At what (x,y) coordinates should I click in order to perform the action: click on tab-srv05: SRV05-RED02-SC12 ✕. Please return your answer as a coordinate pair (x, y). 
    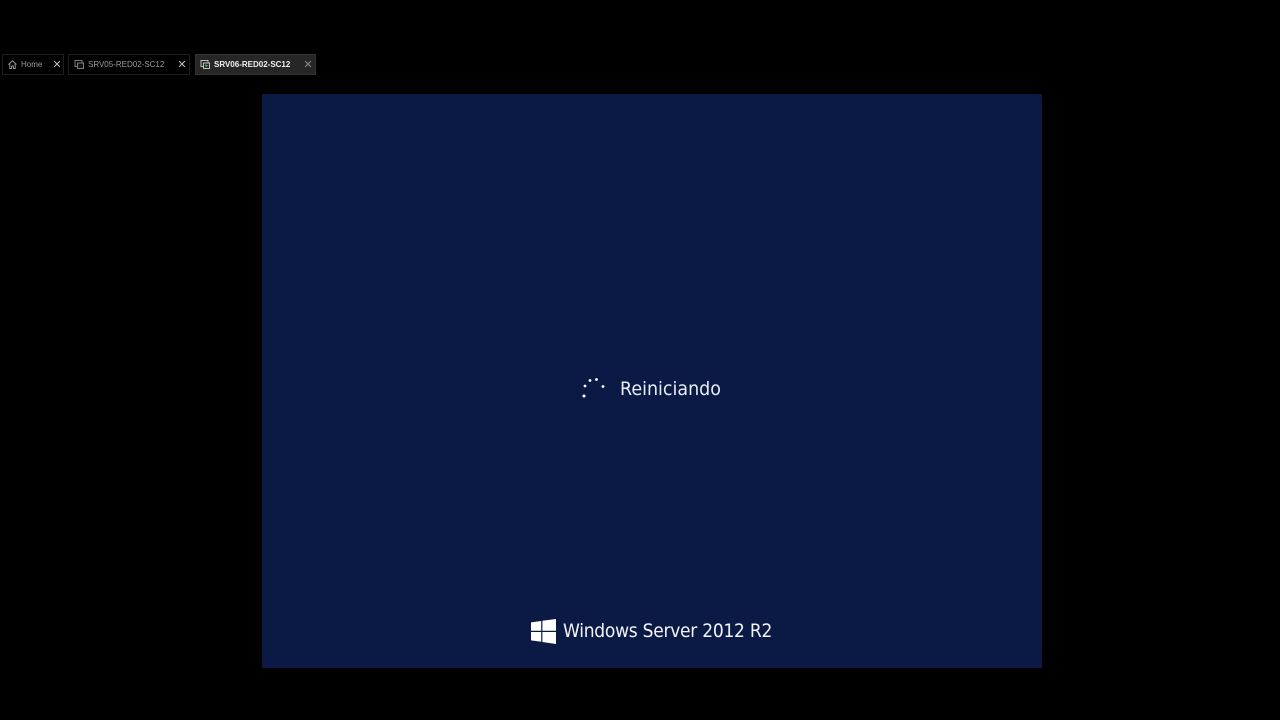
    Looking at the image, I should click on (129, 64).